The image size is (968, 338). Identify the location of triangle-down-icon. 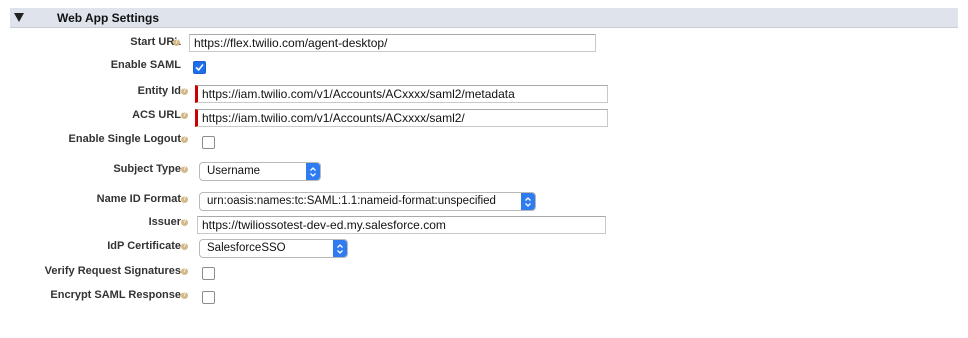
(19, 17).